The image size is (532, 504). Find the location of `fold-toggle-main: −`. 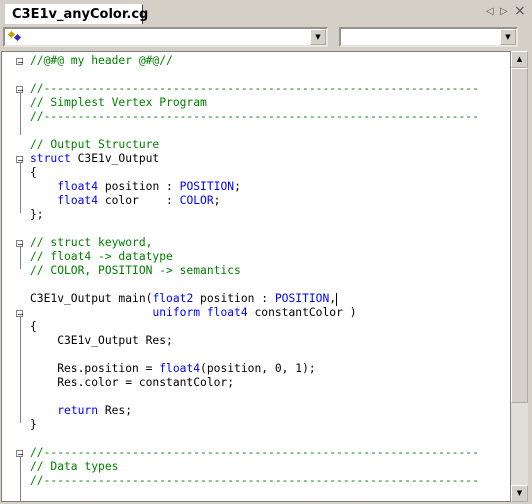

fold-toggle-main: − is located at coordinates (20, 314).